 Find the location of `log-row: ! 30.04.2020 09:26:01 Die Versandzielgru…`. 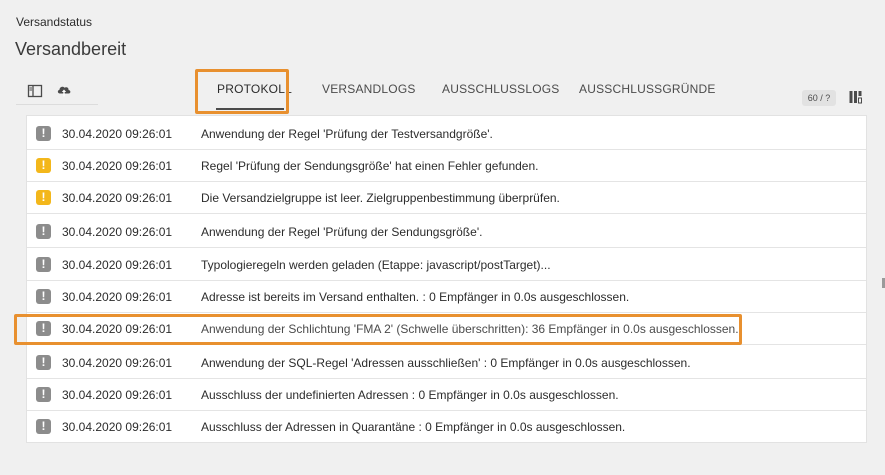

log-row: ! 30.04.2020 09:26:01 Die Versandzielgru… is located at coordinates (446, 198).